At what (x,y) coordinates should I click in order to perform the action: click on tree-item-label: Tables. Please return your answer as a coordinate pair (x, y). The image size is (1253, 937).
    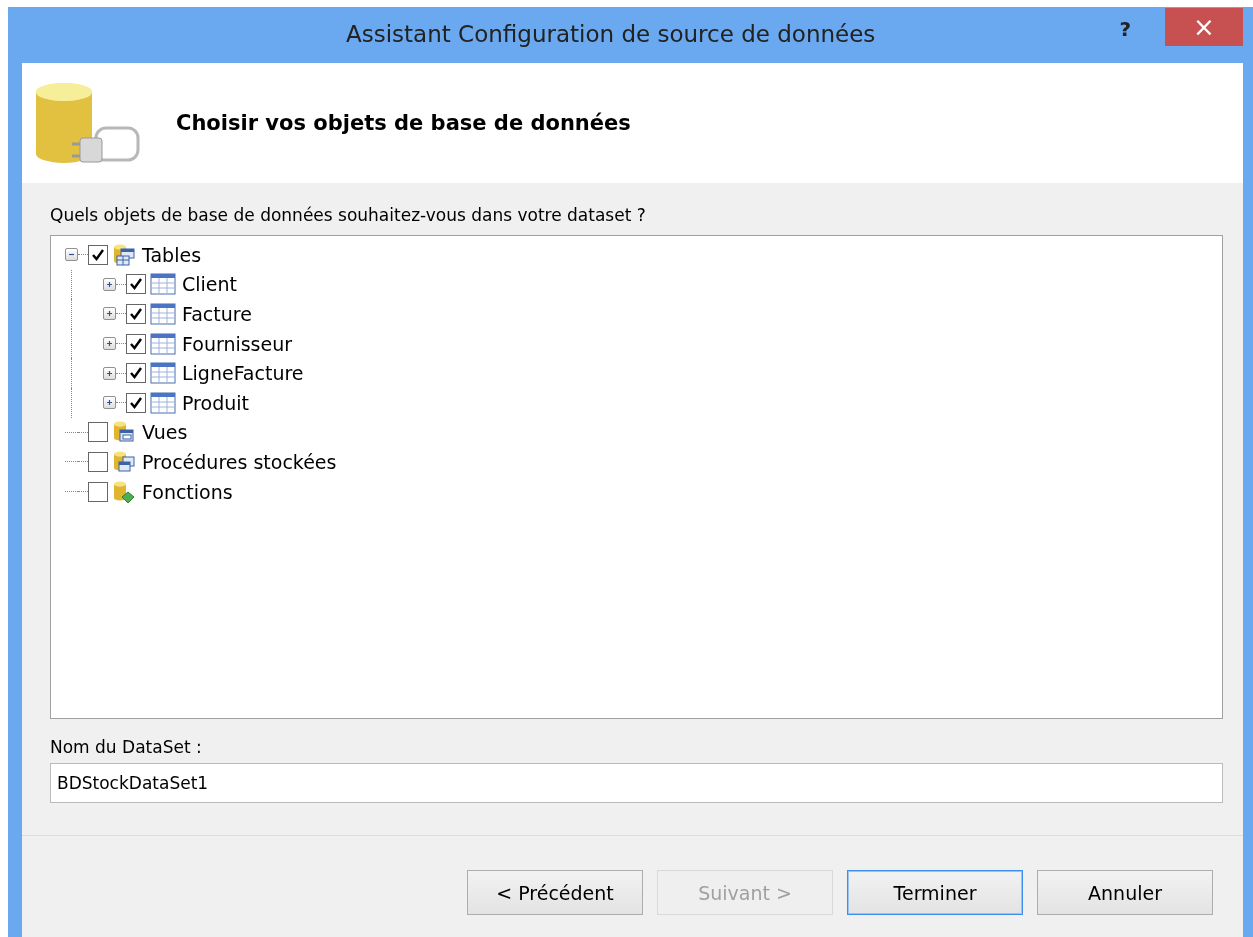
    Looking at the image, I should click on (172, 254).